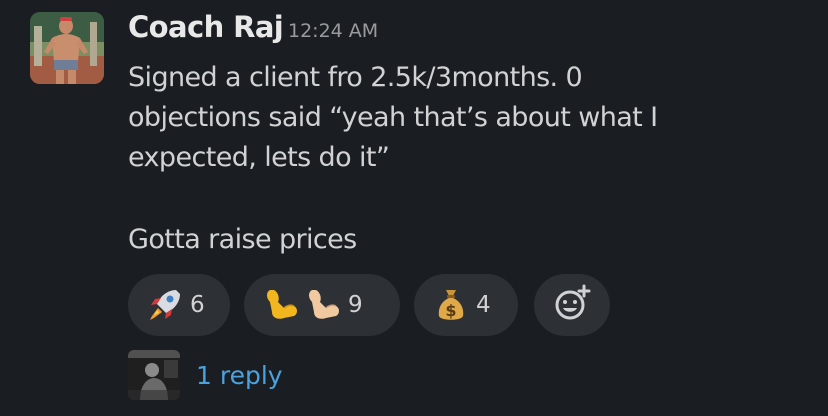 The image size is (828, 416). I want to click on money-bag-icon: $, so click(451, 305).